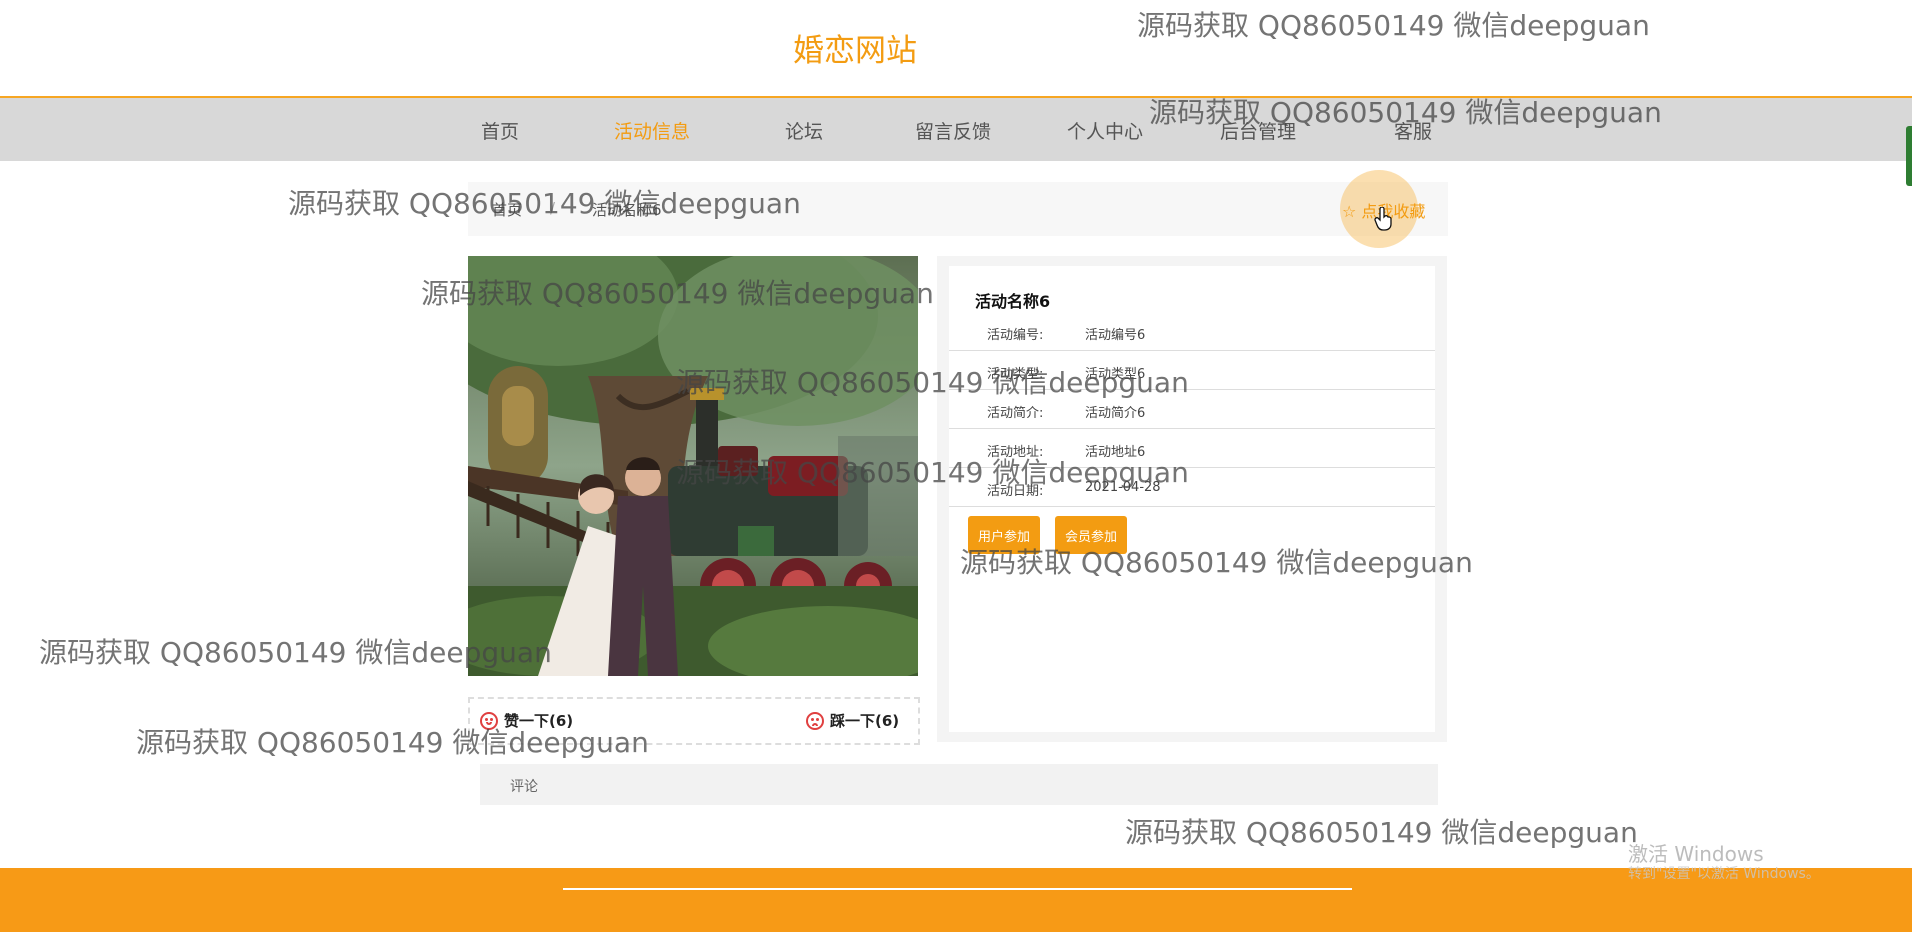 This screenshot has width=1912, height=932. What do you see at coordinates (1192, 370) in the screenshot?
I see `detail-row: 活动类型: 活动类型6` at bounding box center [1192, 370].